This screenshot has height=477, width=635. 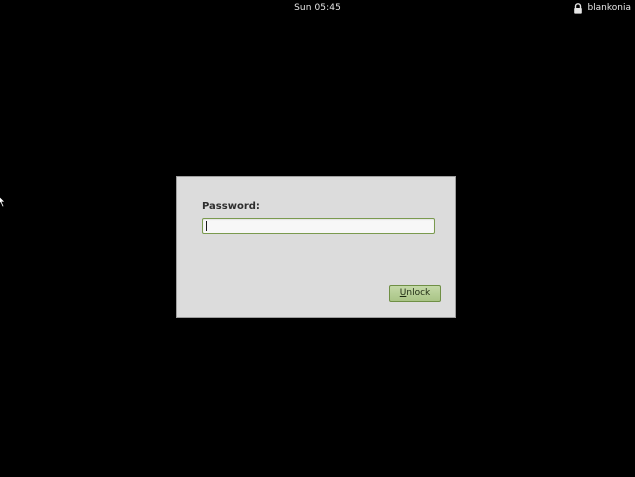 What do you see at coordinates (318, 226) in the screenshot?
I see `password-input` at bounding box center [318, 226].